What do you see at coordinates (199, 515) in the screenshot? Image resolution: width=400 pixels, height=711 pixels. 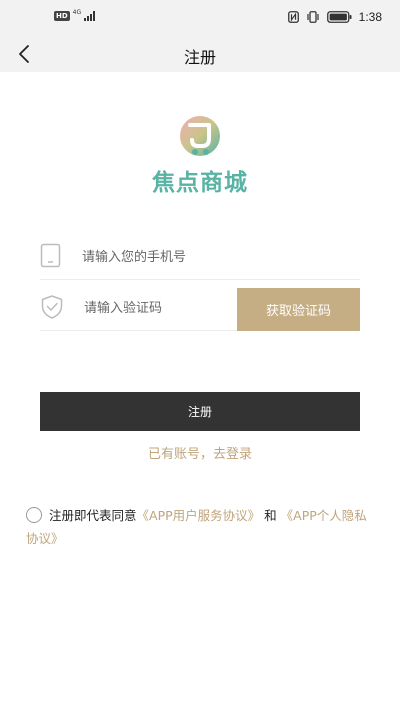 I see `service-agreement-link: 《APP用户服务协议》` at bounding box center [199, 515].